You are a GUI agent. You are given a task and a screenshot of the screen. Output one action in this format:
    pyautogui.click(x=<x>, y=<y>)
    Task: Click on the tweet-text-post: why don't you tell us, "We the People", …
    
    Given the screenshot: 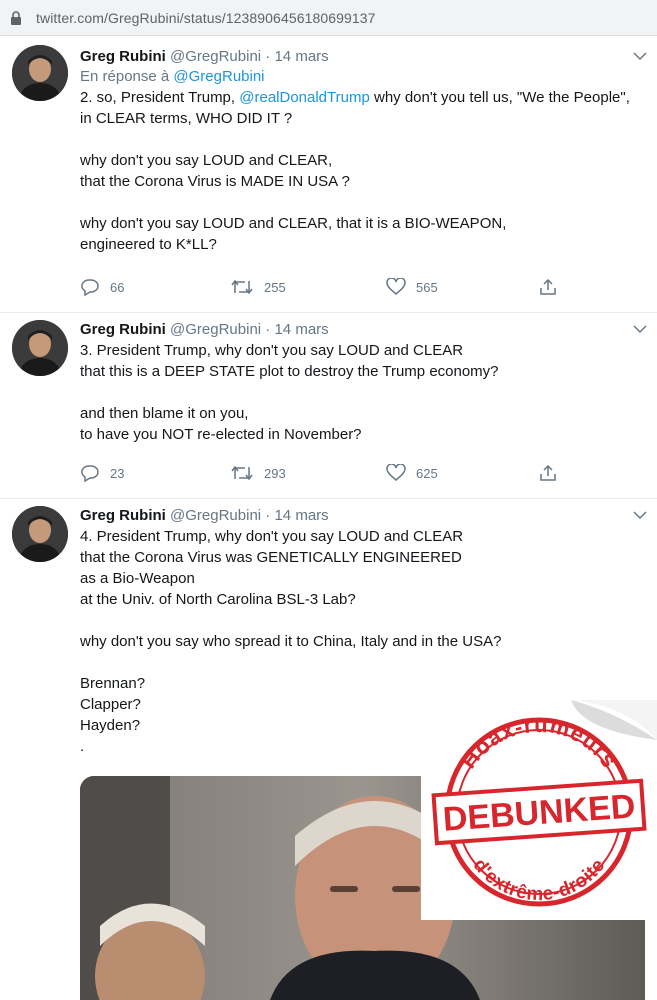 What is the action you would take?
    pyautogui.click(x=355, y=171)
    